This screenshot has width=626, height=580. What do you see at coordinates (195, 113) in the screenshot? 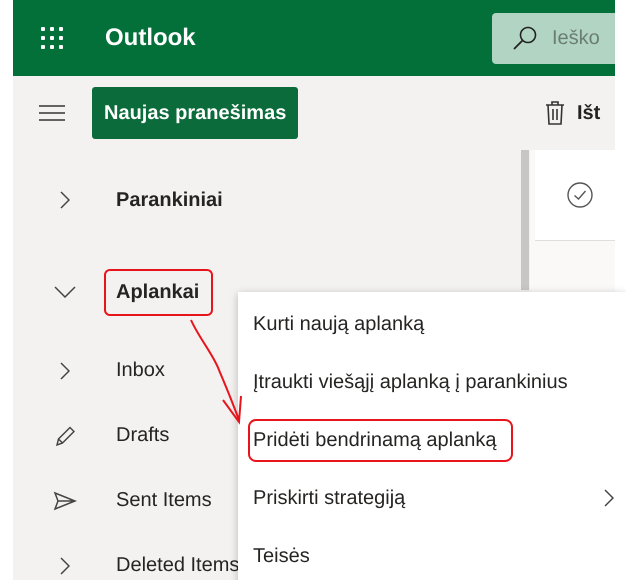
I see `new-message-button: Naujas pranešimas` at bounding box center [195, 113].